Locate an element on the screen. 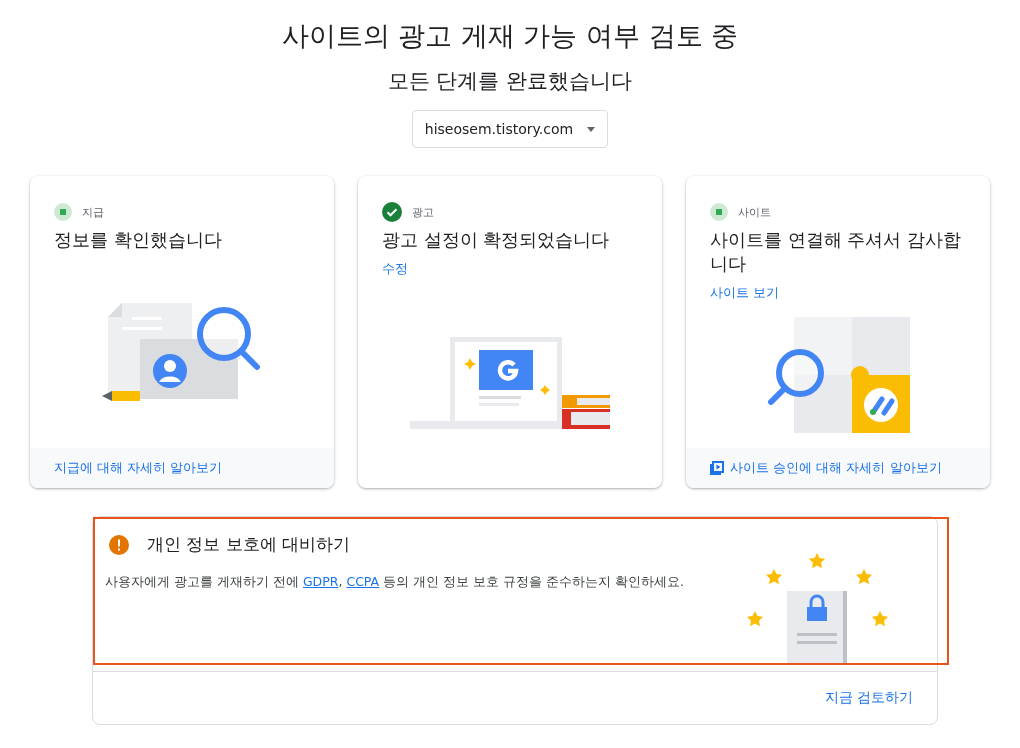 This screenshot has height=748, width=1020. learn-more-link: 지급에 대해 자세히 알아보기 is located at coordinates (138, 468).